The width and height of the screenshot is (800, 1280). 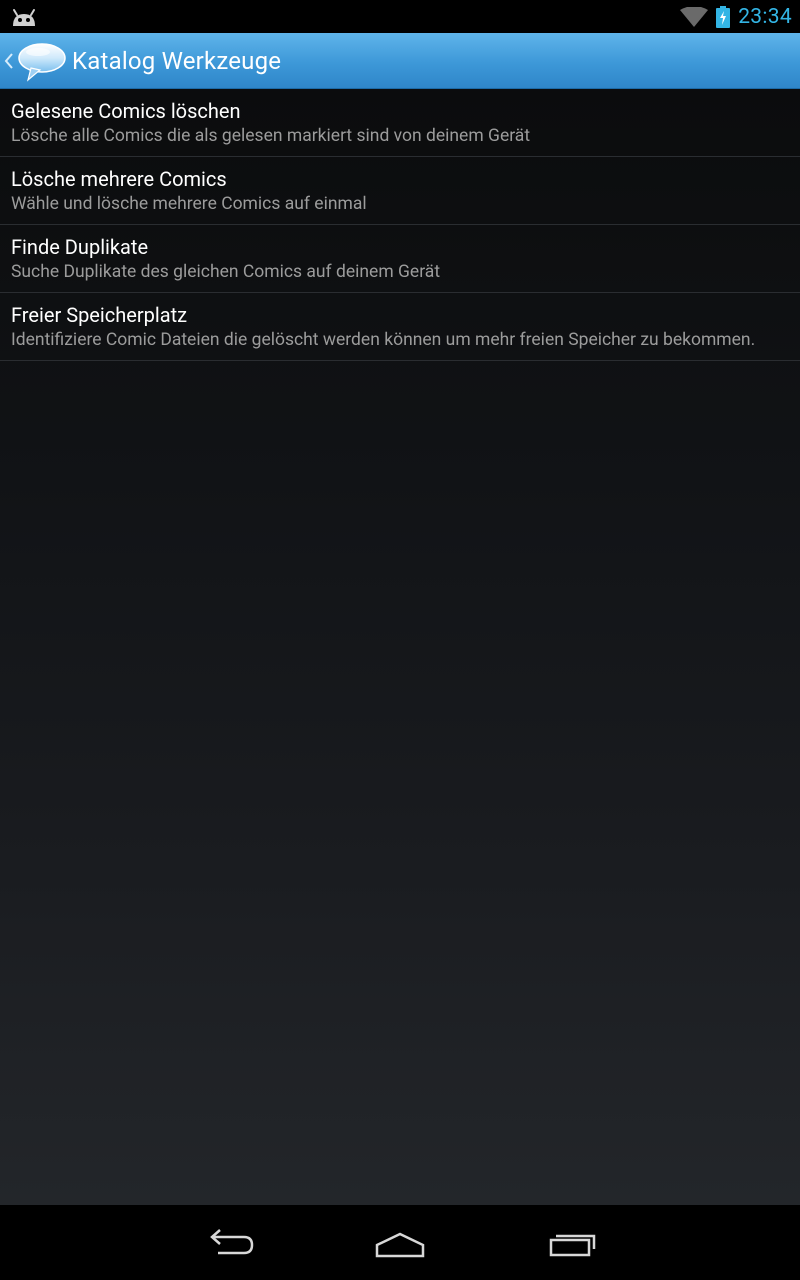 What do you see at coordinates (765, 16) in the screenshot?
I see `clock: 23:34` at bounding box center [765, 16].